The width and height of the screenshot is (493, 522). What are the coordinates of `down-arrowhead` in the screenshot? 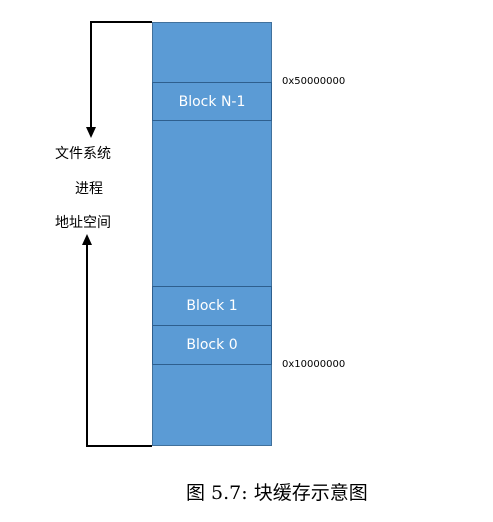 It's located at (91, 132).